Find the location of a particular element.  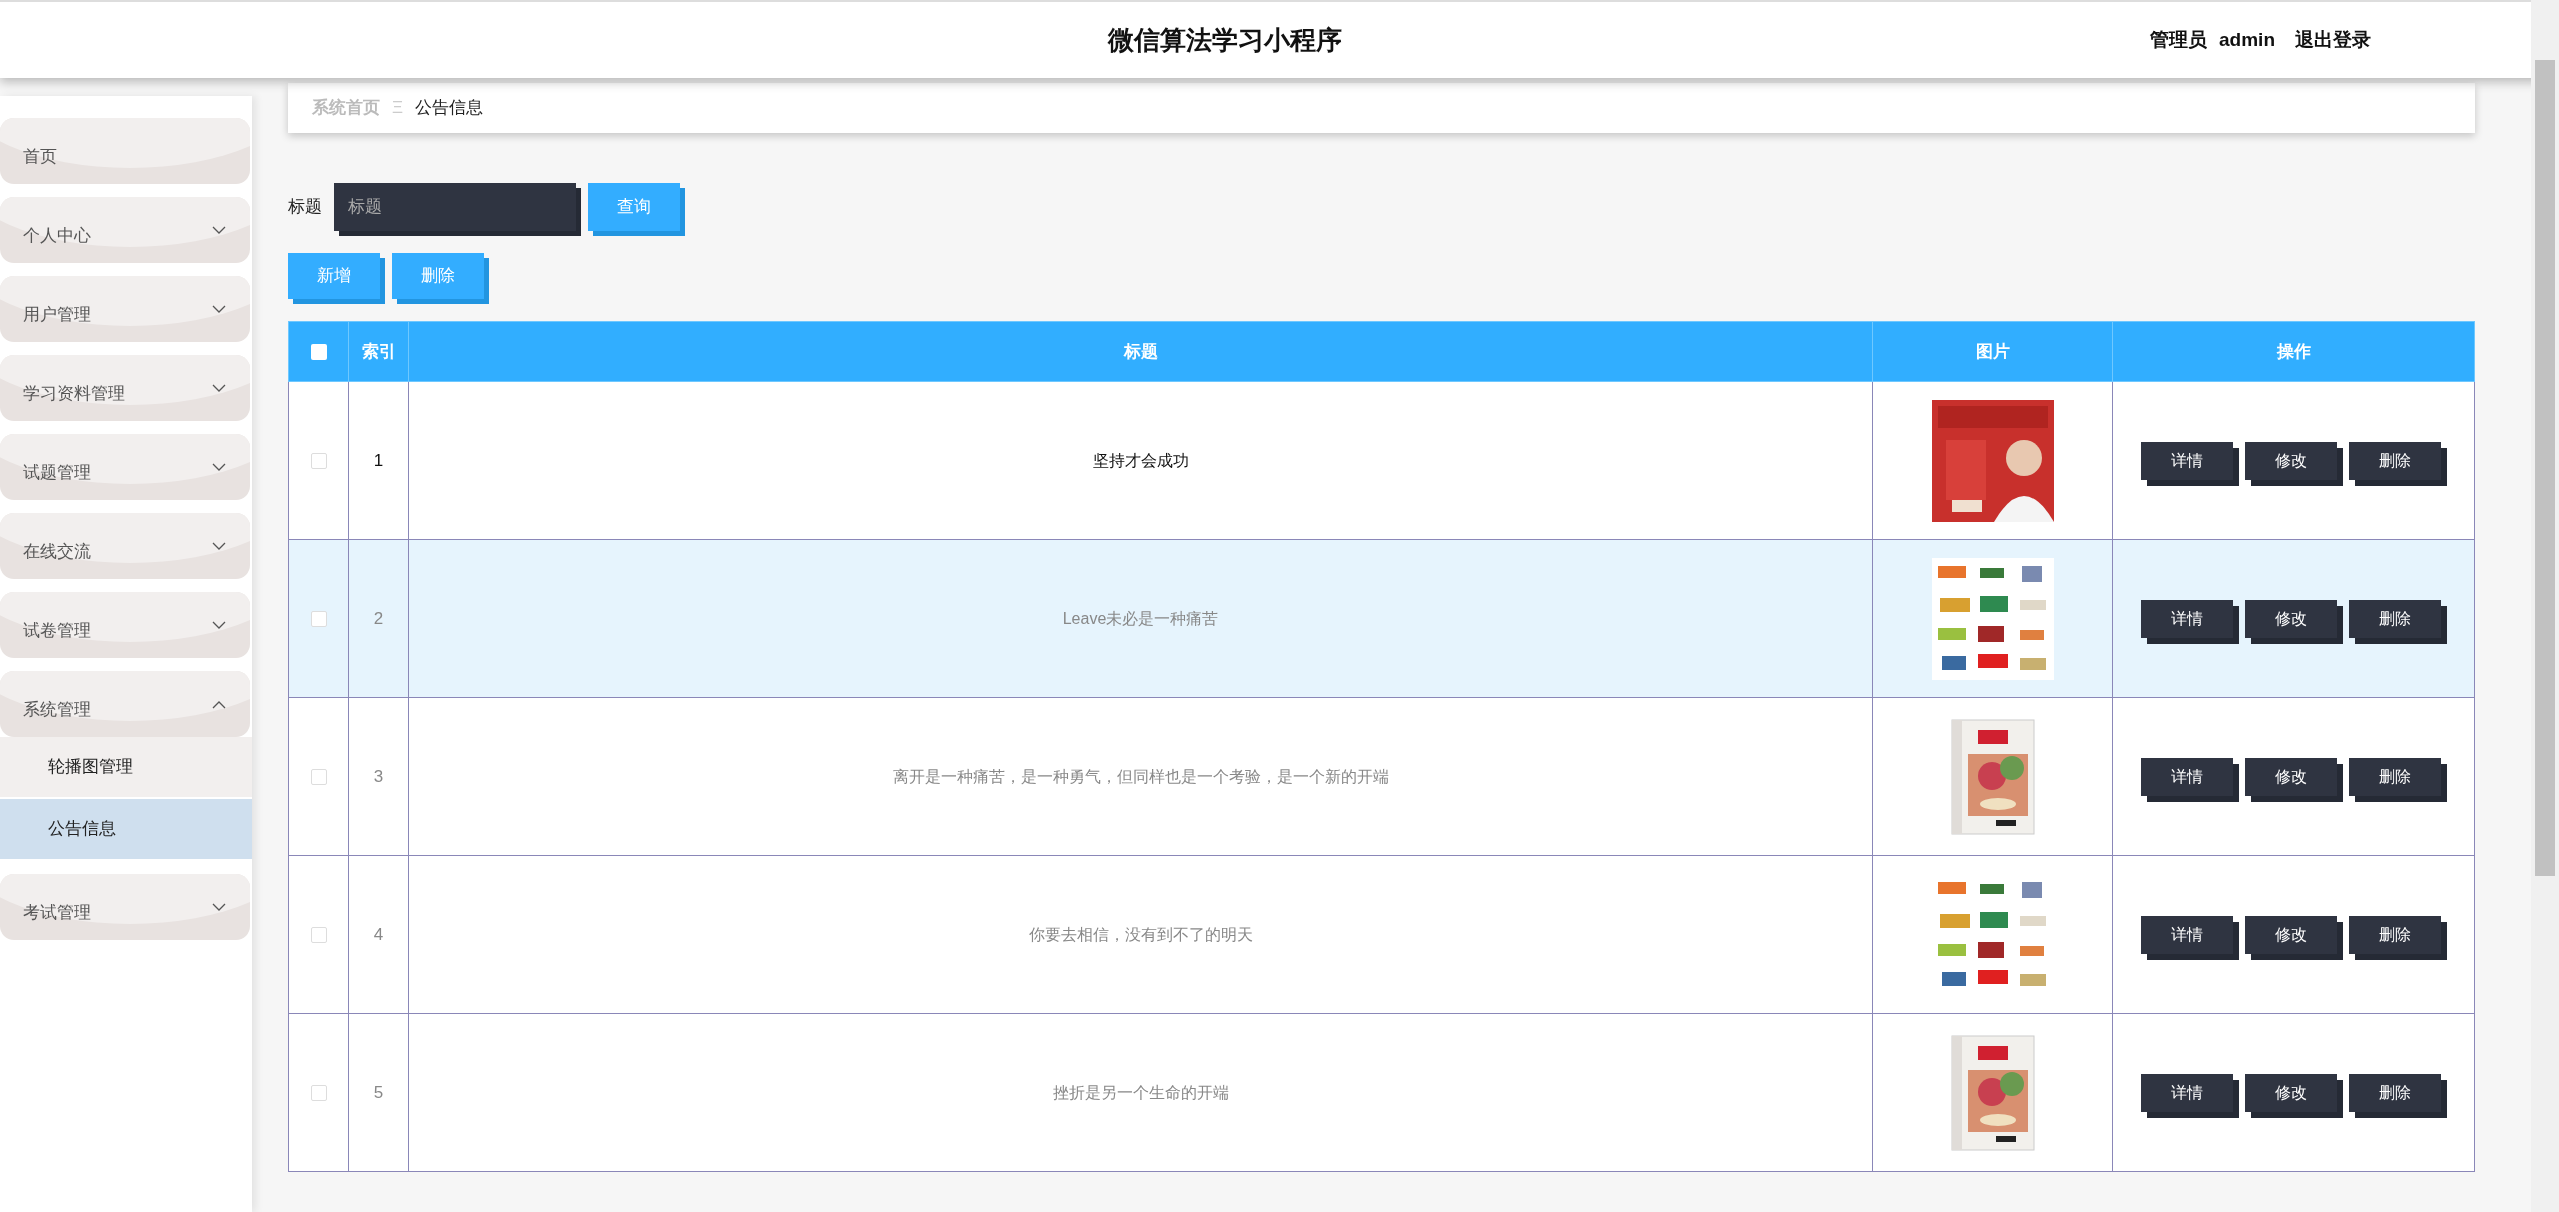

app-title: 微信算法学习小程序 is located at coordinates (1225, 40).